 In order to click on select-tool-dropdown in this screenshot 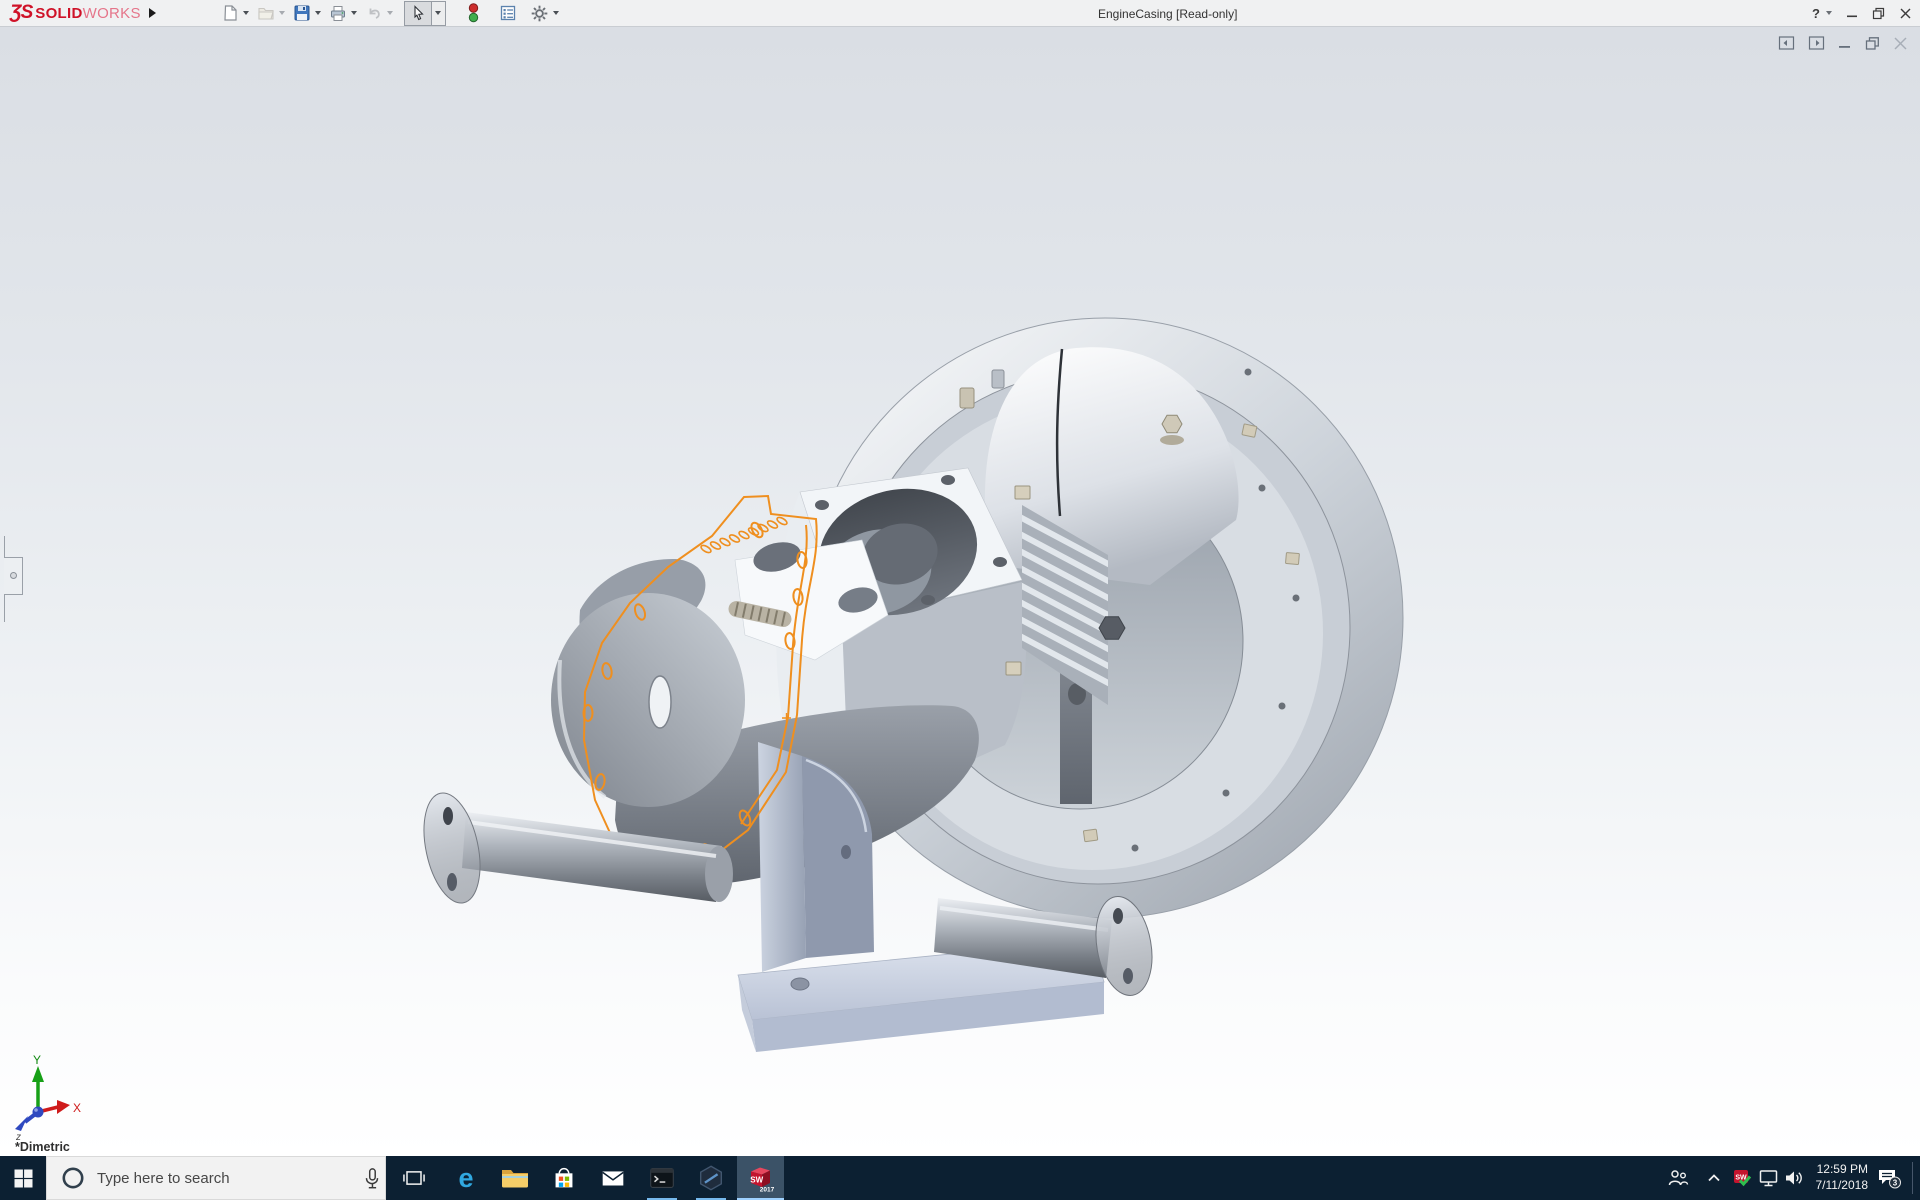, I will do `click(437, 13)`.